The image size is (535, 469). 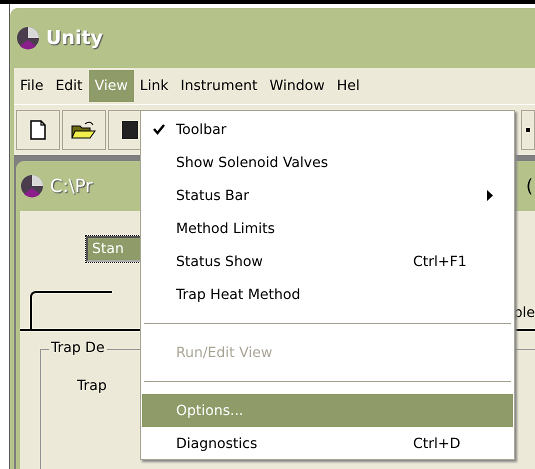 What do you see at coordinates (327, 195) in the screenshot?
I see `menu-entry: Status Bar` at bounding box center [327, 195].